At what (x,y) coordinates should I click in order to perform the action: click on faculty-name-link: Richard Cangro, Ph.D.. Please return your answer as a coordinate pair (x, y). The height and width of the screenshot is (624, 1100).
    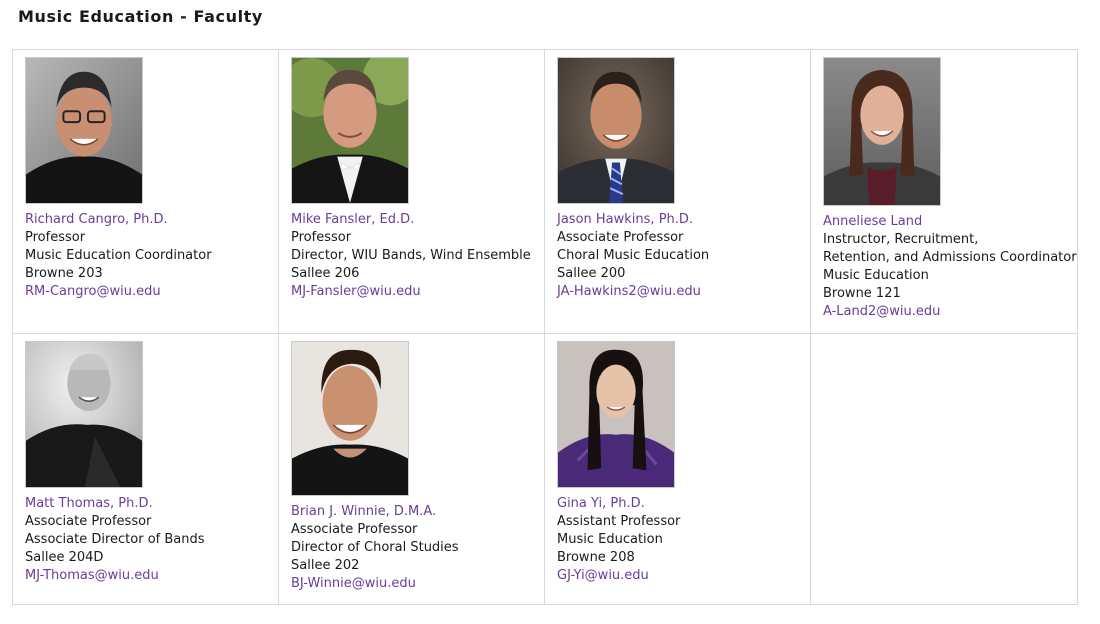
    Looking at the image, I should click on (151, 220).